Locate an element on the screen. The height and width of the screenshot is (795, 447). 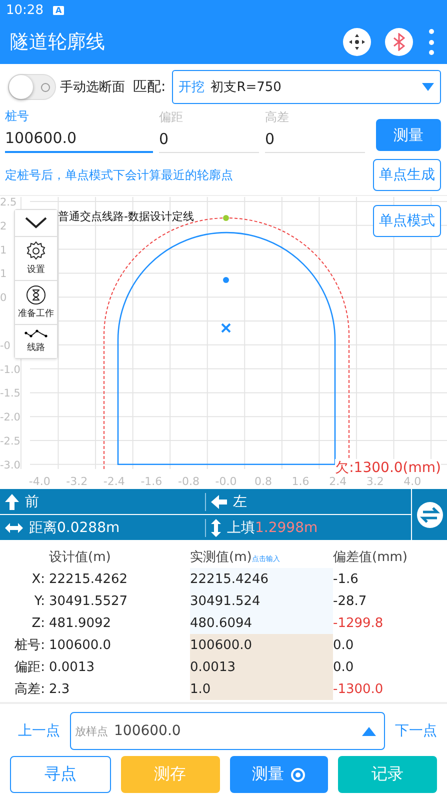
y-axis-label: -1.5 is located at coordinates (10, 394).